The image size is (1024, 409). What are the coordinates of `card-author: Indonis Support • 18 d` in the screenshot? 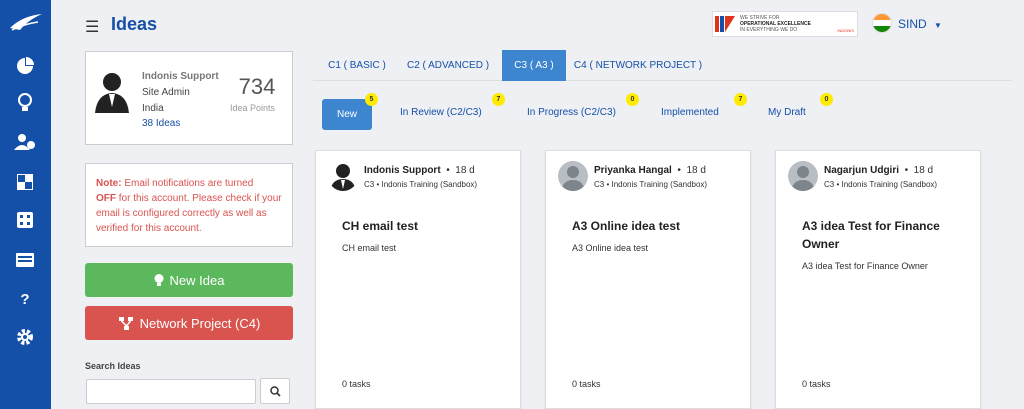 It's located at (419, 170).